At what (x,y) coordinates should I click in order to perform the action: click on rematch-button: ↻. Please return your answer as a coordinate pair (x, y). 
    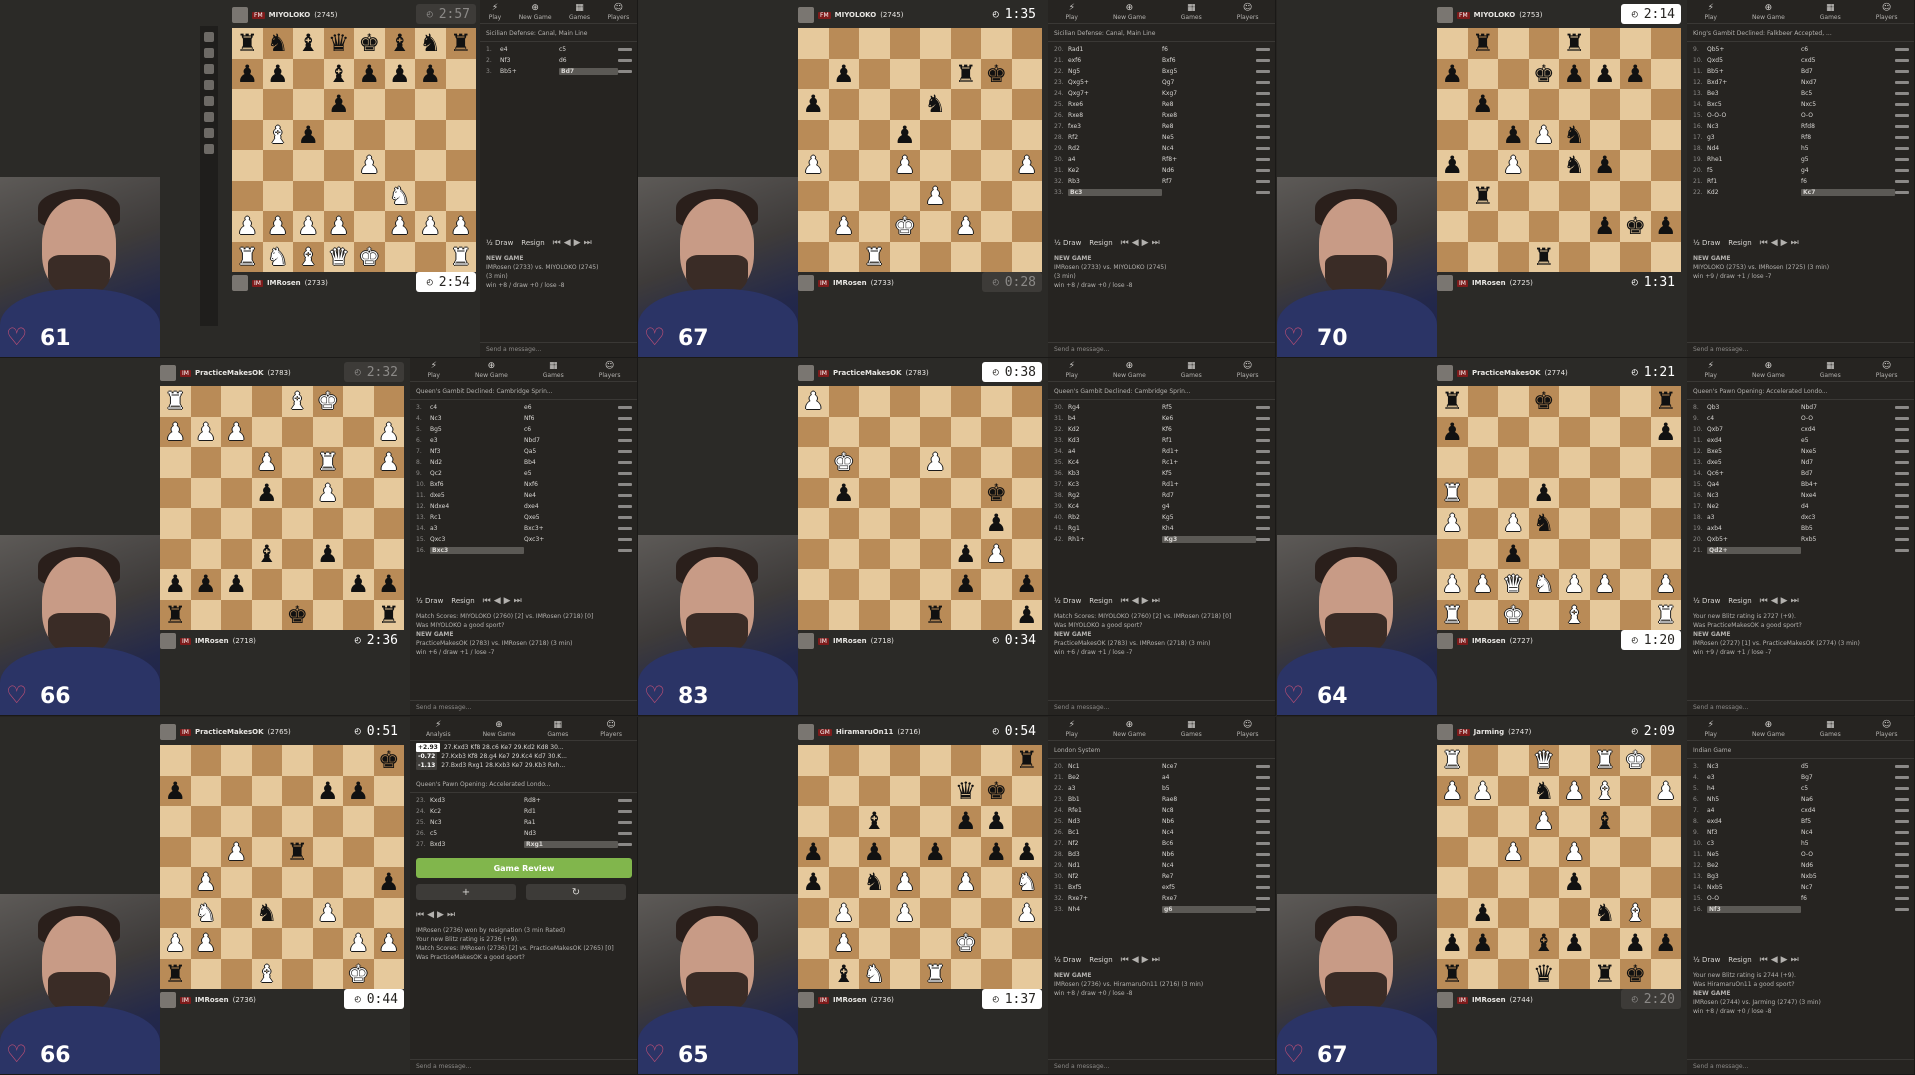
    Looking at the image, I should click on (576, 892).